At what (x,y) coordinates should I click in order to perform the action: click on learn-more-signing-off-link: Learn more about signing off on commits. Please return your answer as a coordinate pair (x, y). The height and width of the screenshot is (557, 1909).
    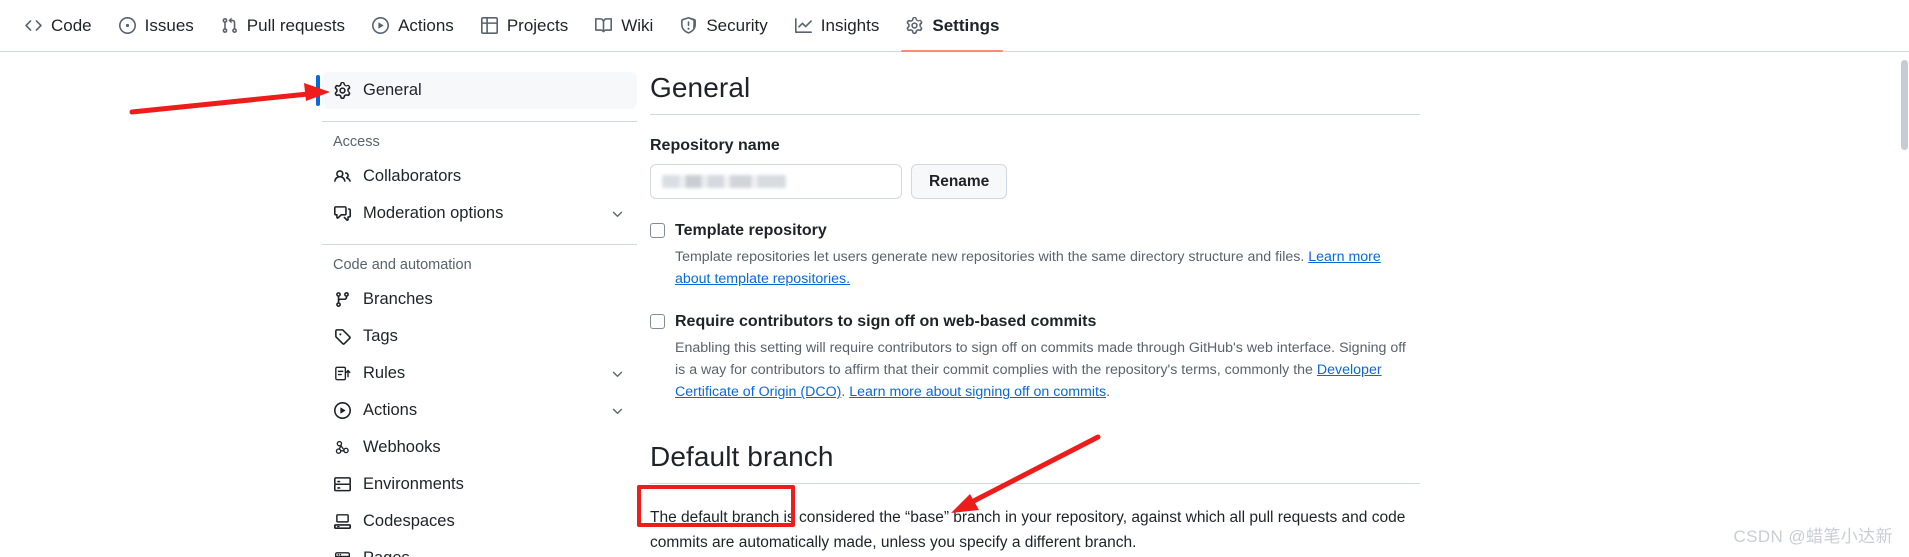
    Looking at the image, I should click on (977, 392).